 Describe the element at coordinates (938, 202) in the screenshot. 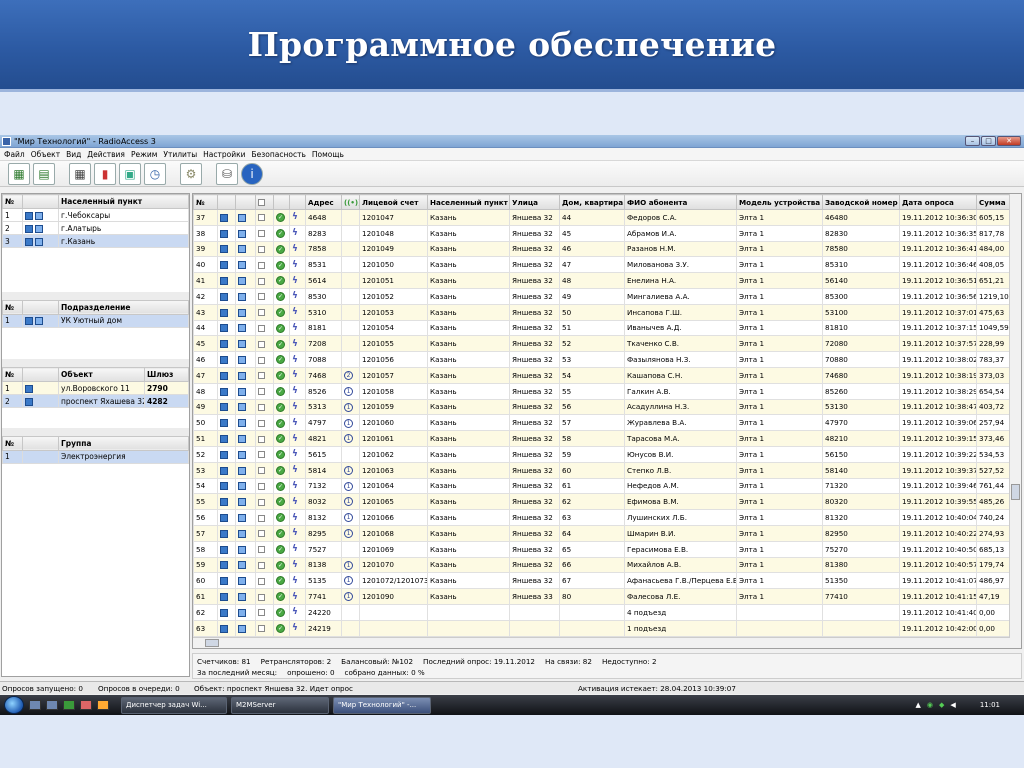

I see `col-poll-date: Дата опроса` at that location.